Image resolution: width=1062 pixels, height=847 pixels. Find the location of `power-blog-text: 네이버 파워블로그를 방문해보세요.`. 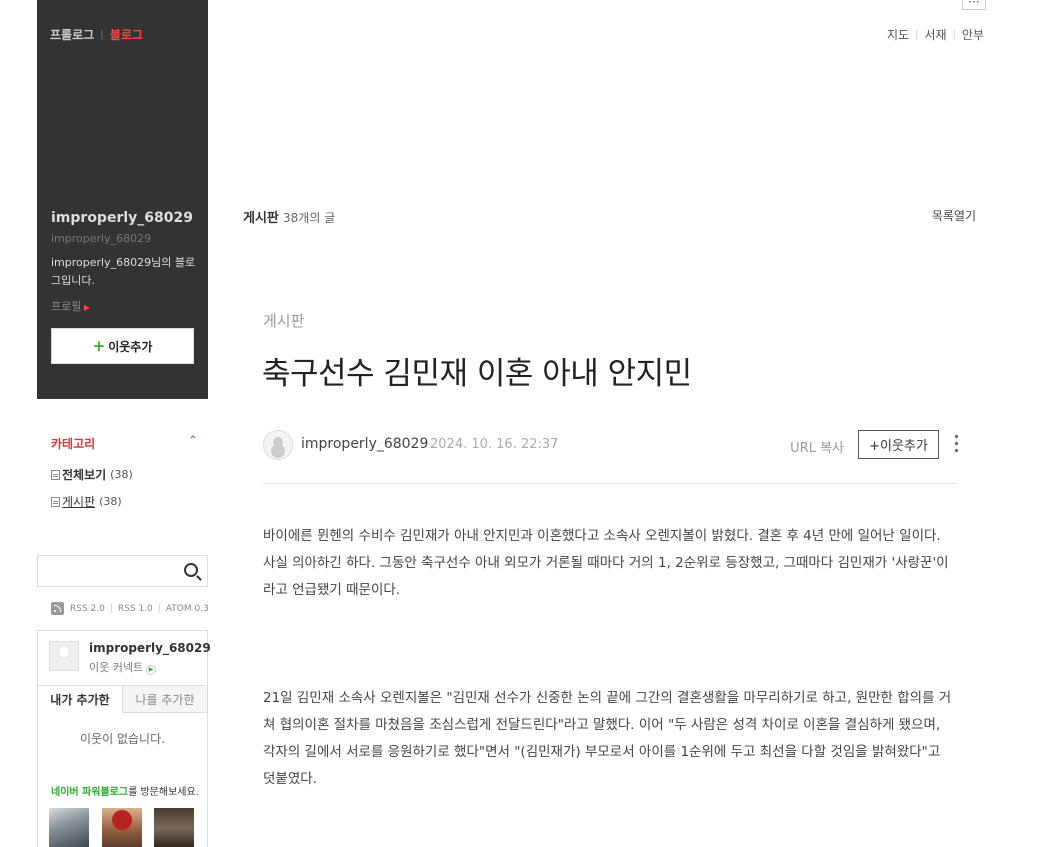

power-blog-text: 네이버 파워블로그를 방문해보세요. is located at coordinates (125, 790).